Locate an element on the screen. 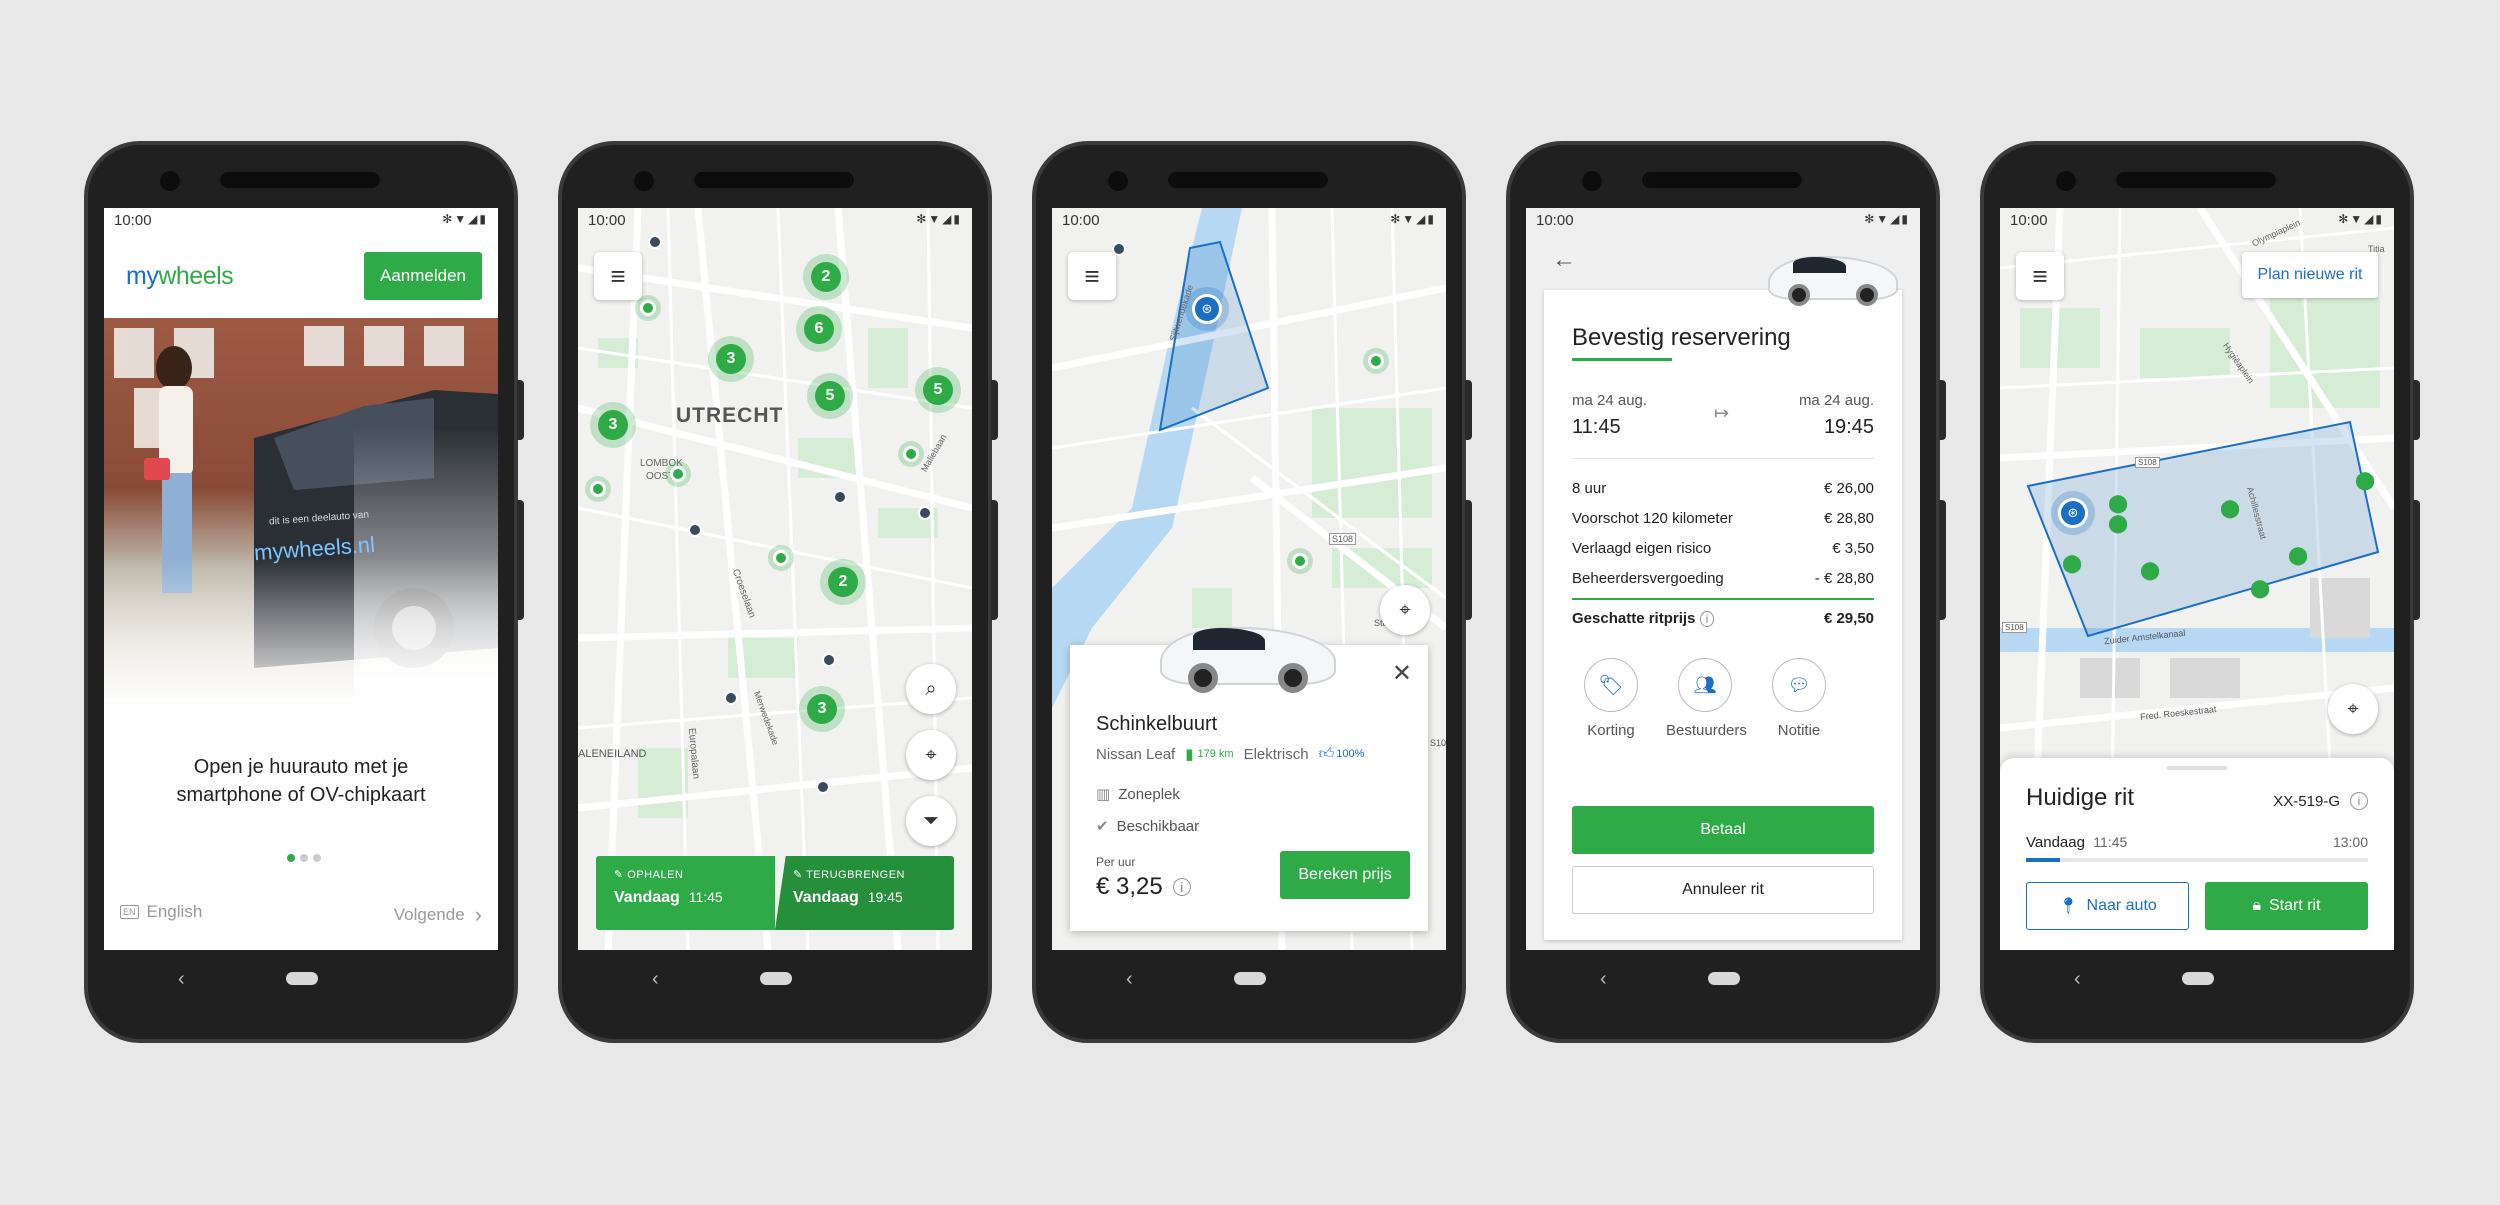 The image size is (2500, 1205). pay-button: Betaal is located at coordinates (1723, 830).